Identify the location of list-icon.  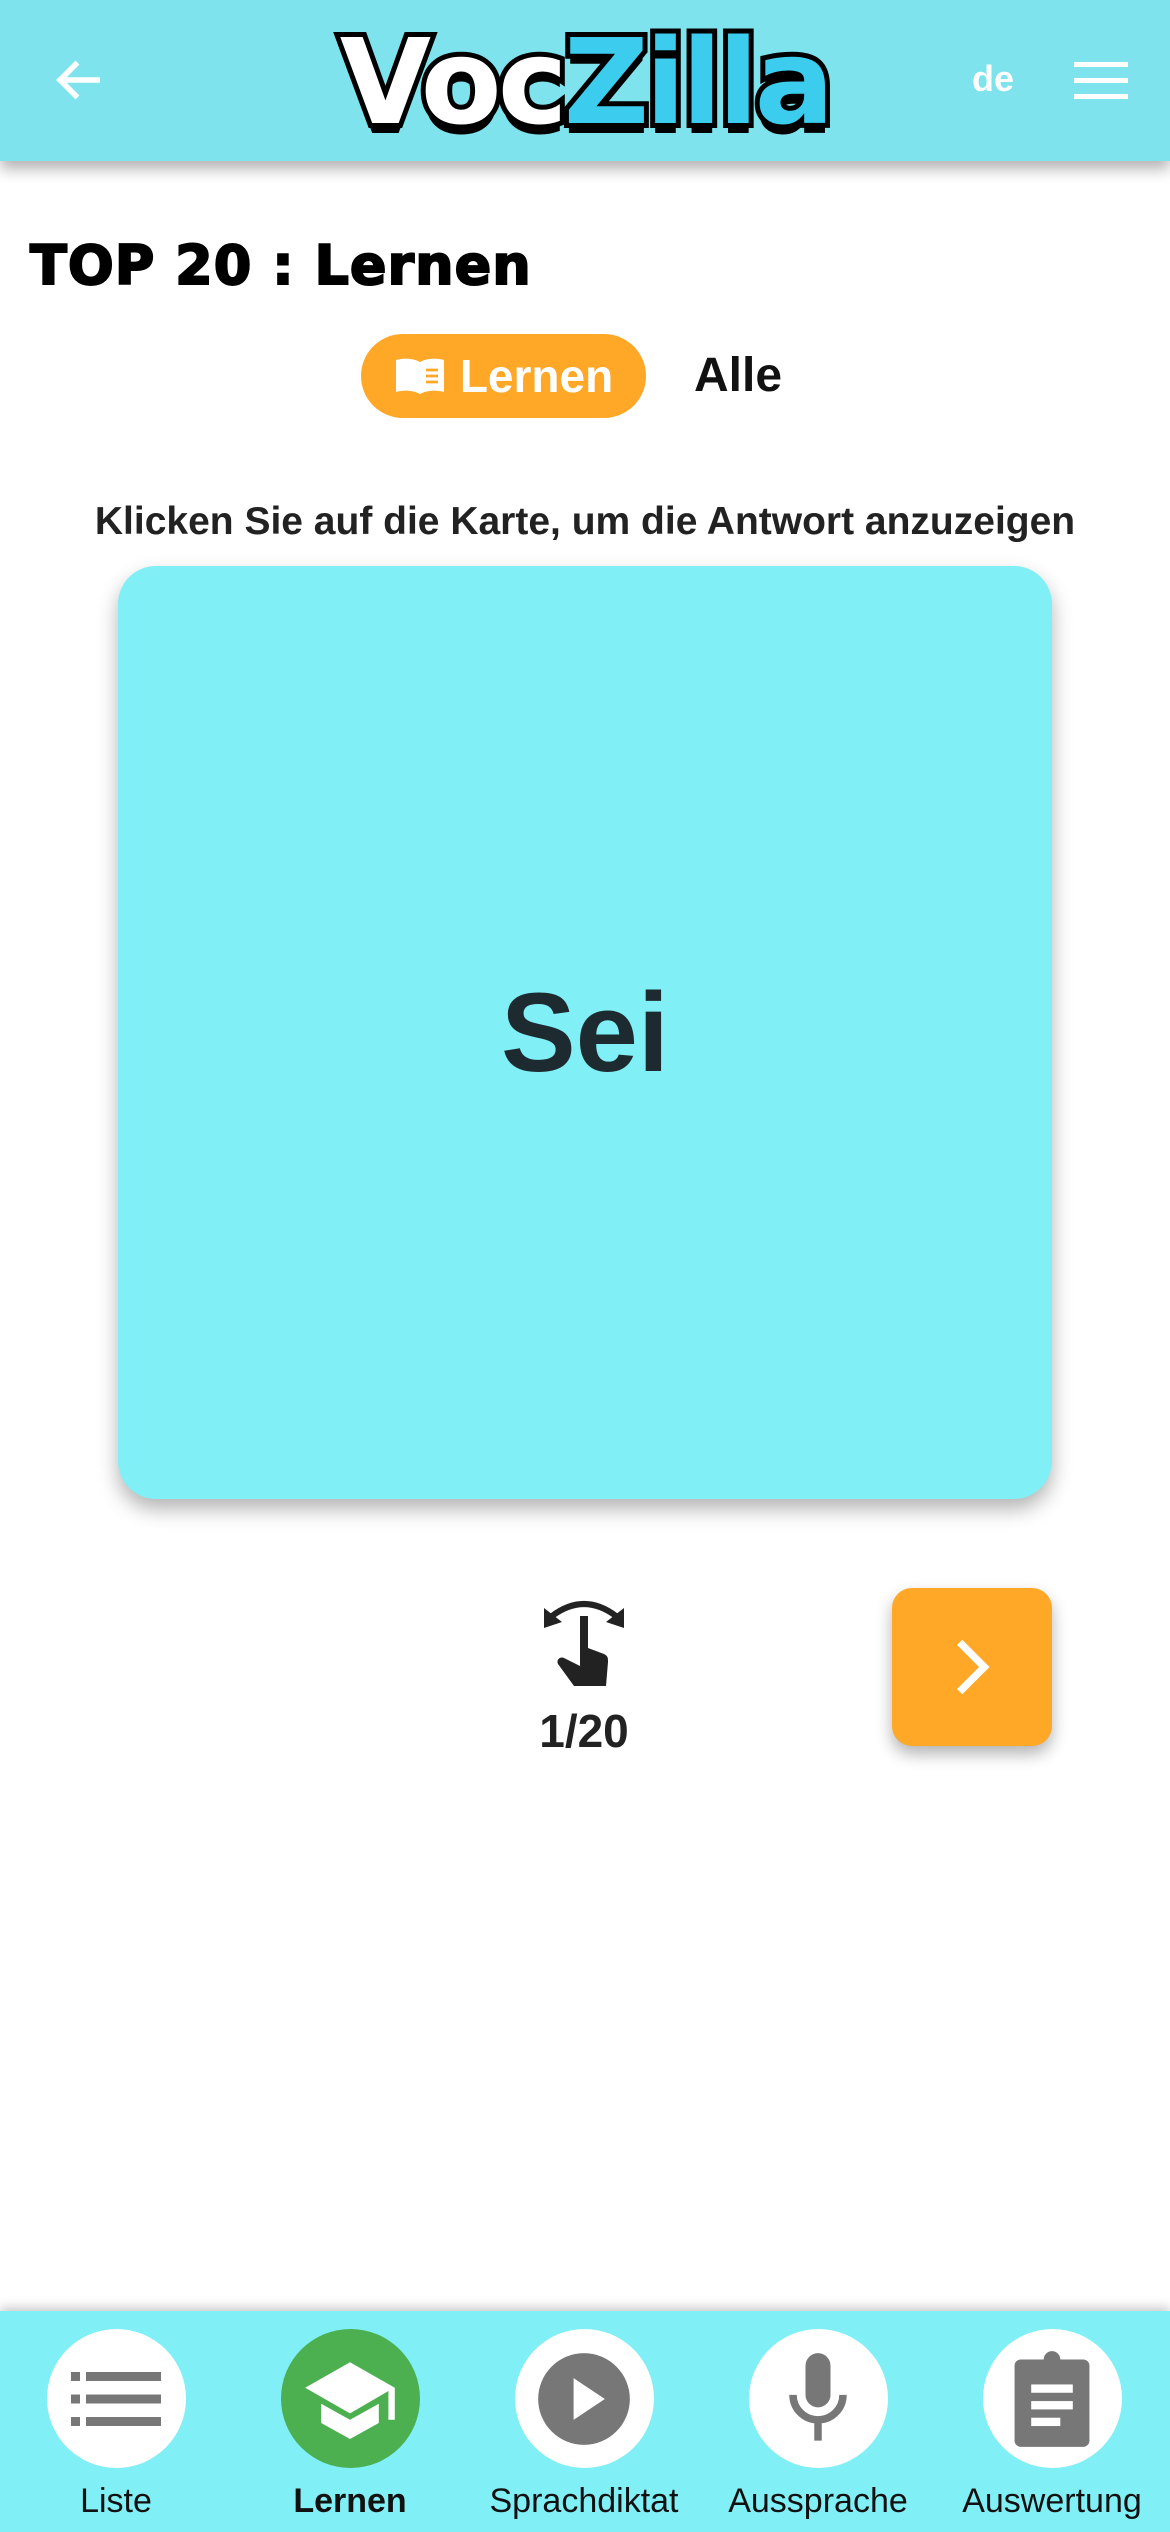
(116, 2398).